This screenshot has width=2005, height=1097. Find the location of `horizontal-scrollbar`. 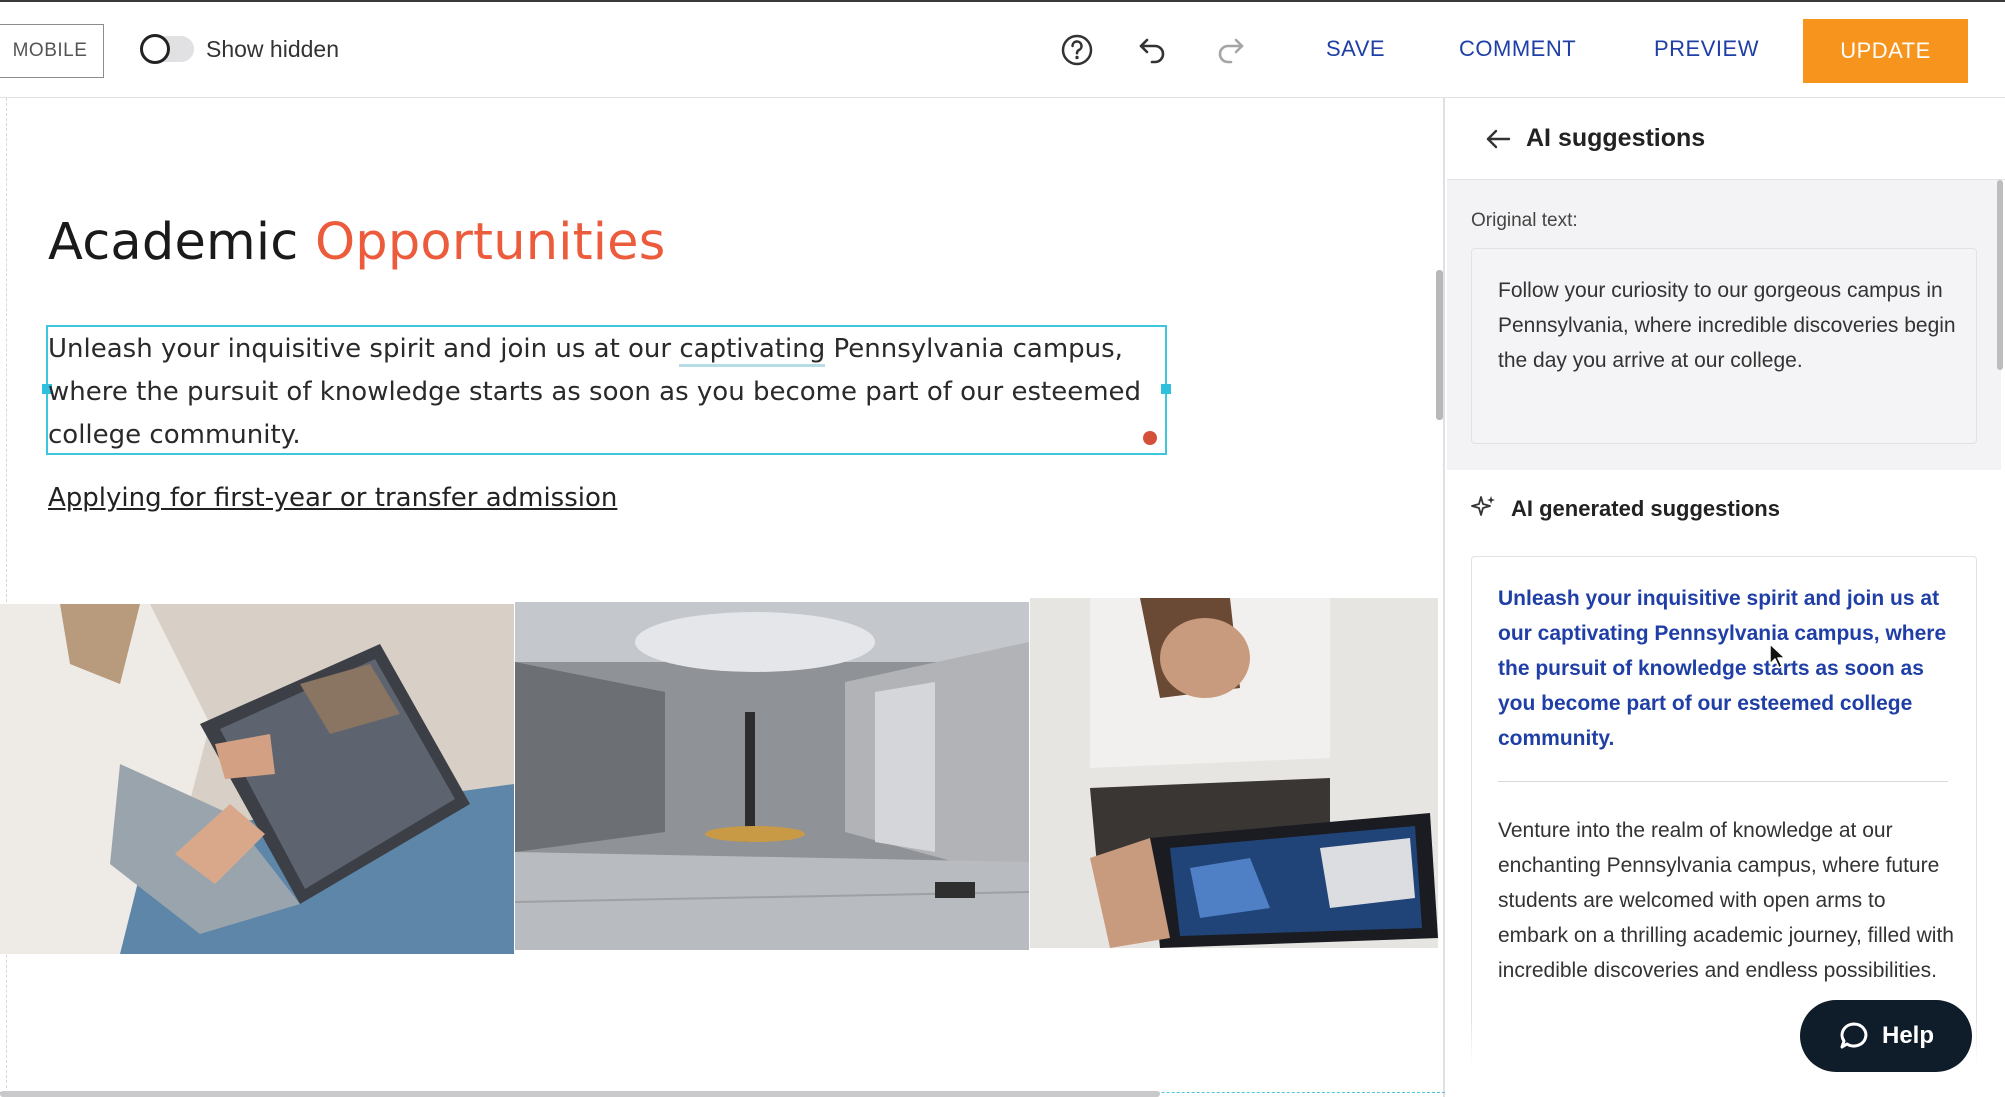

horizontal-scrollbar is located at coordinates (580, 1094).